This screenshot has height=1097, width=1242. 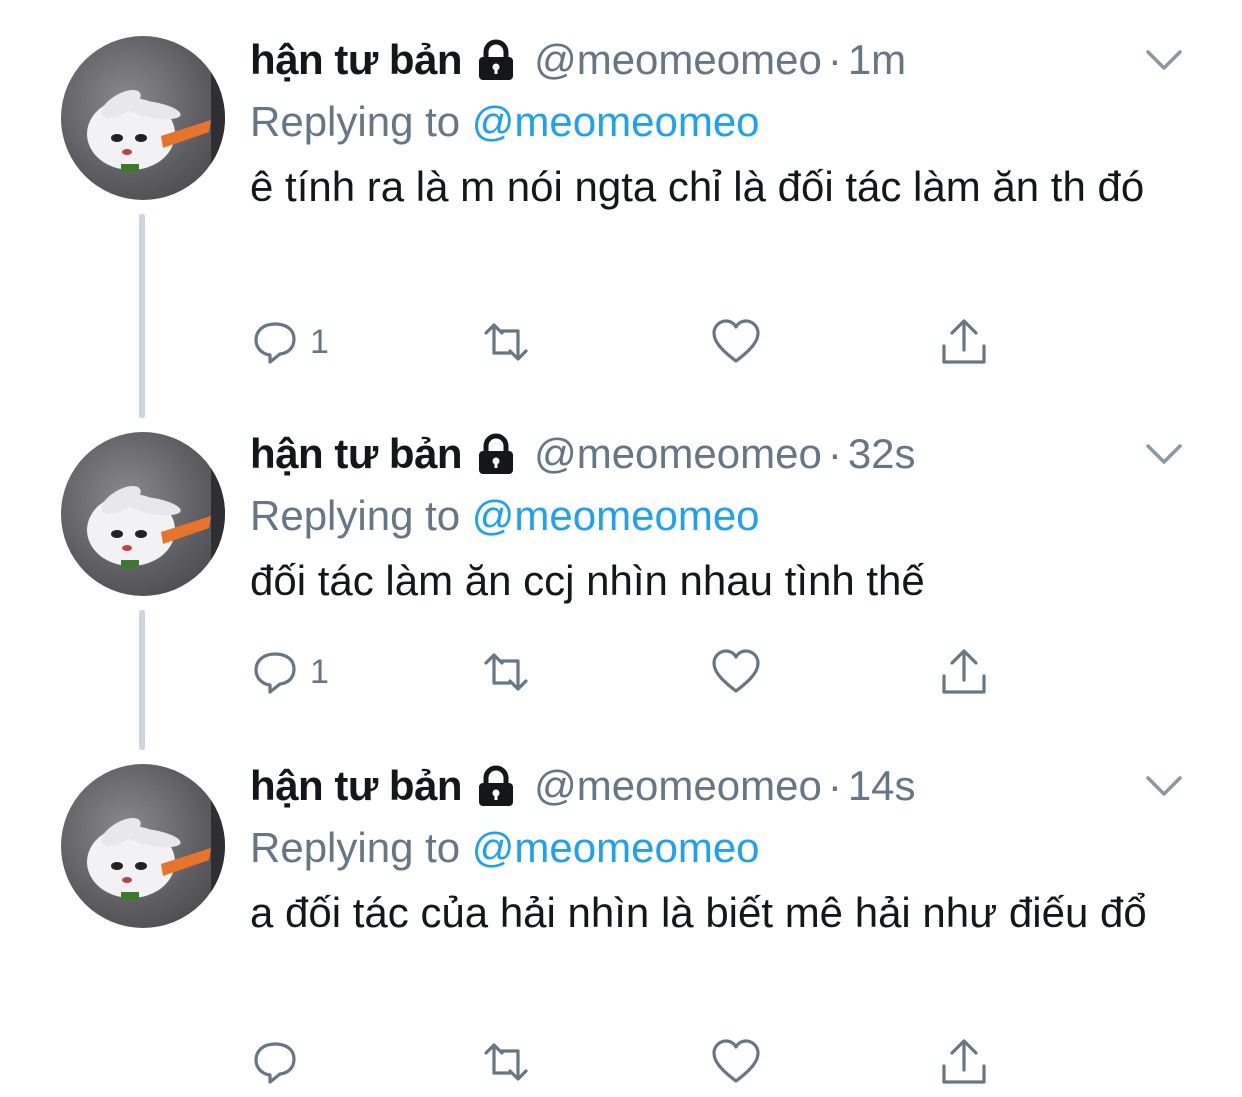 I want to click on tweet-header: hận tư bản @meomeomeo · 1m, so click(x=578, y=60).